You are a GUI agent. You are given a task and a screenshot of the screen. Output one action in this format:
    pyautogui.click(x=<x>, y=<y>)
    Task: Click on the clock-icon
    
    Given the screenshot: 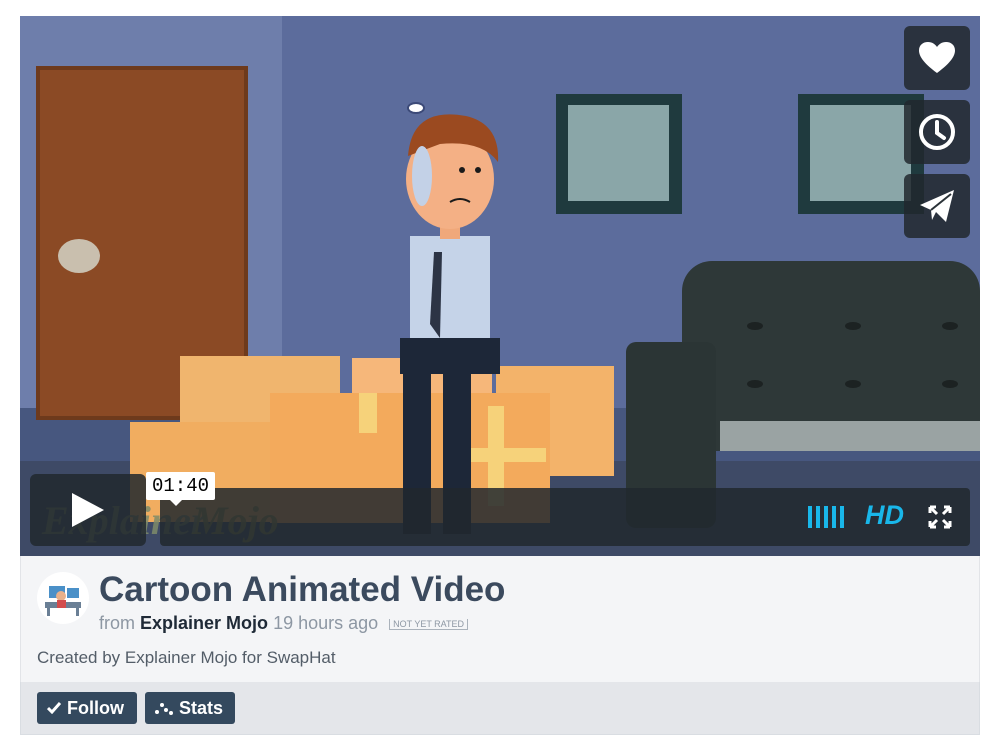 What is the action you would take?
    pyautogui.click(x=937, y=132)
    